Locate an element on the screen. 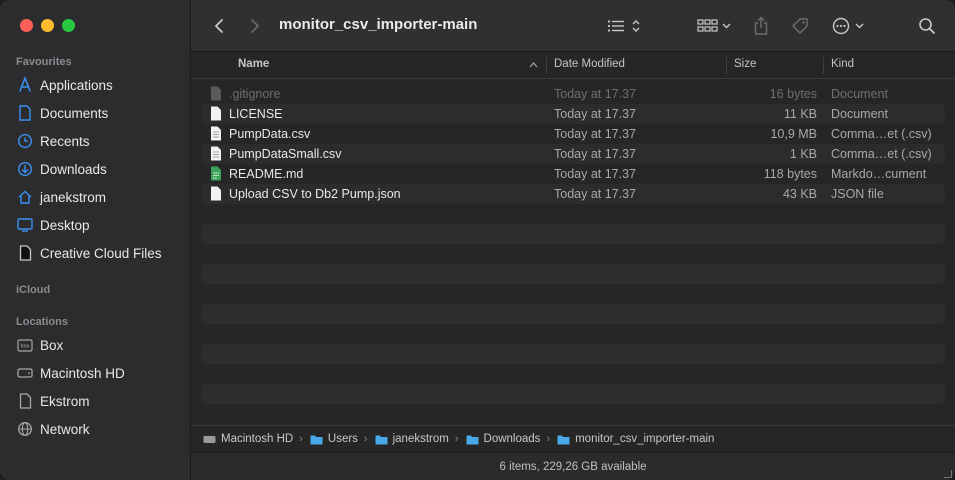 This screenshot has height=480, width=955. minimize-window-button is located at coordinates (47, 25).